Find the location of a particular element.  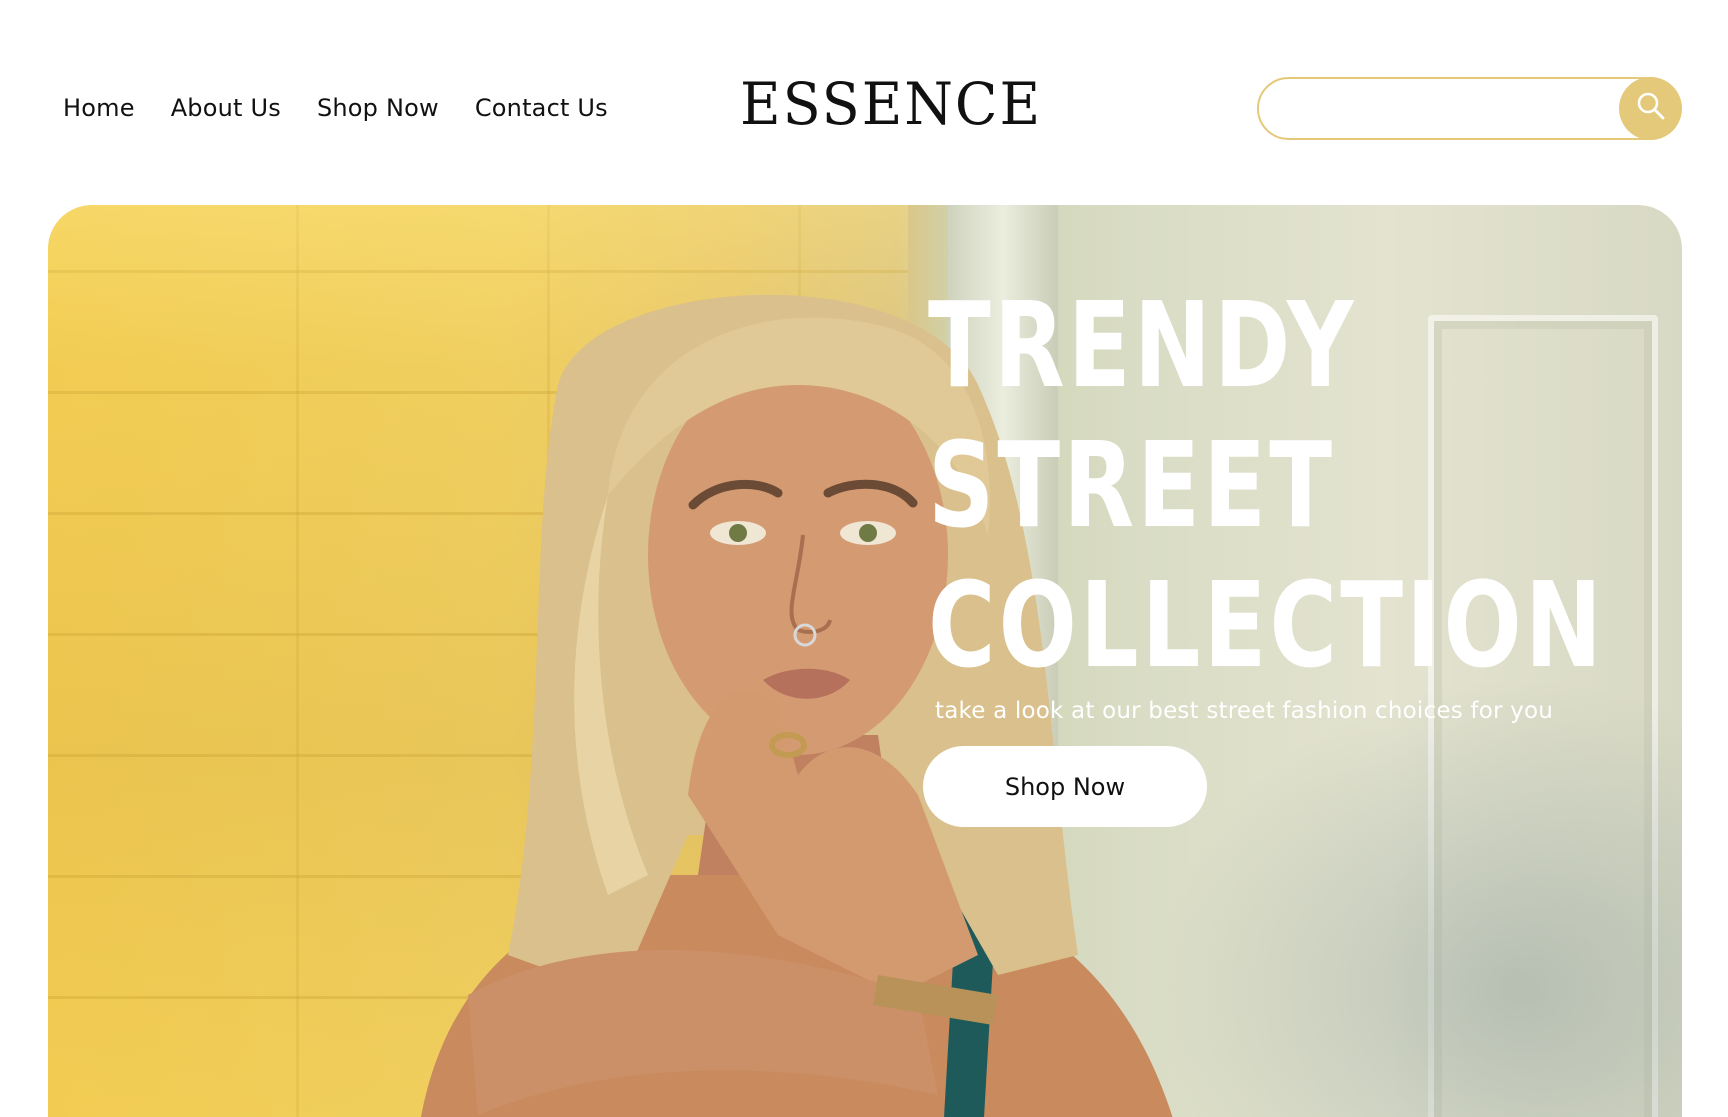

main-nav: Home About Us Shop Now Contact Us is located at coordinates (335, 108).